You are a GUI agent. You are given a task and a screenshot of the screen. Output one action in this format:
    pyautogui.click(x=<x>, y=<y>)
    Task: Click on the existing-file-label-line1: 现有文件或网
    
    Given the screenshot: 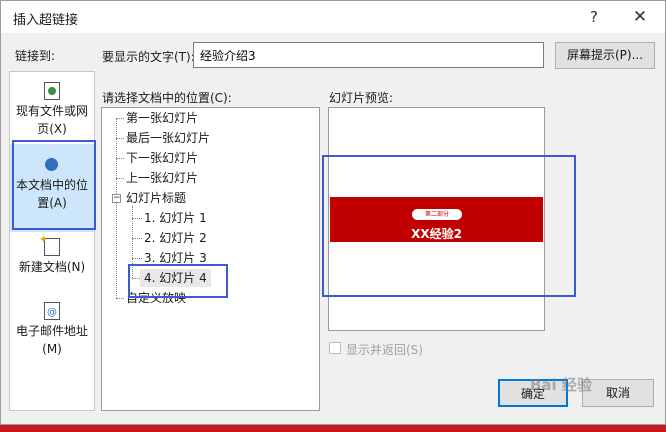 What is the action you would take?
    pyautogui.click(x=51, y=111)
    